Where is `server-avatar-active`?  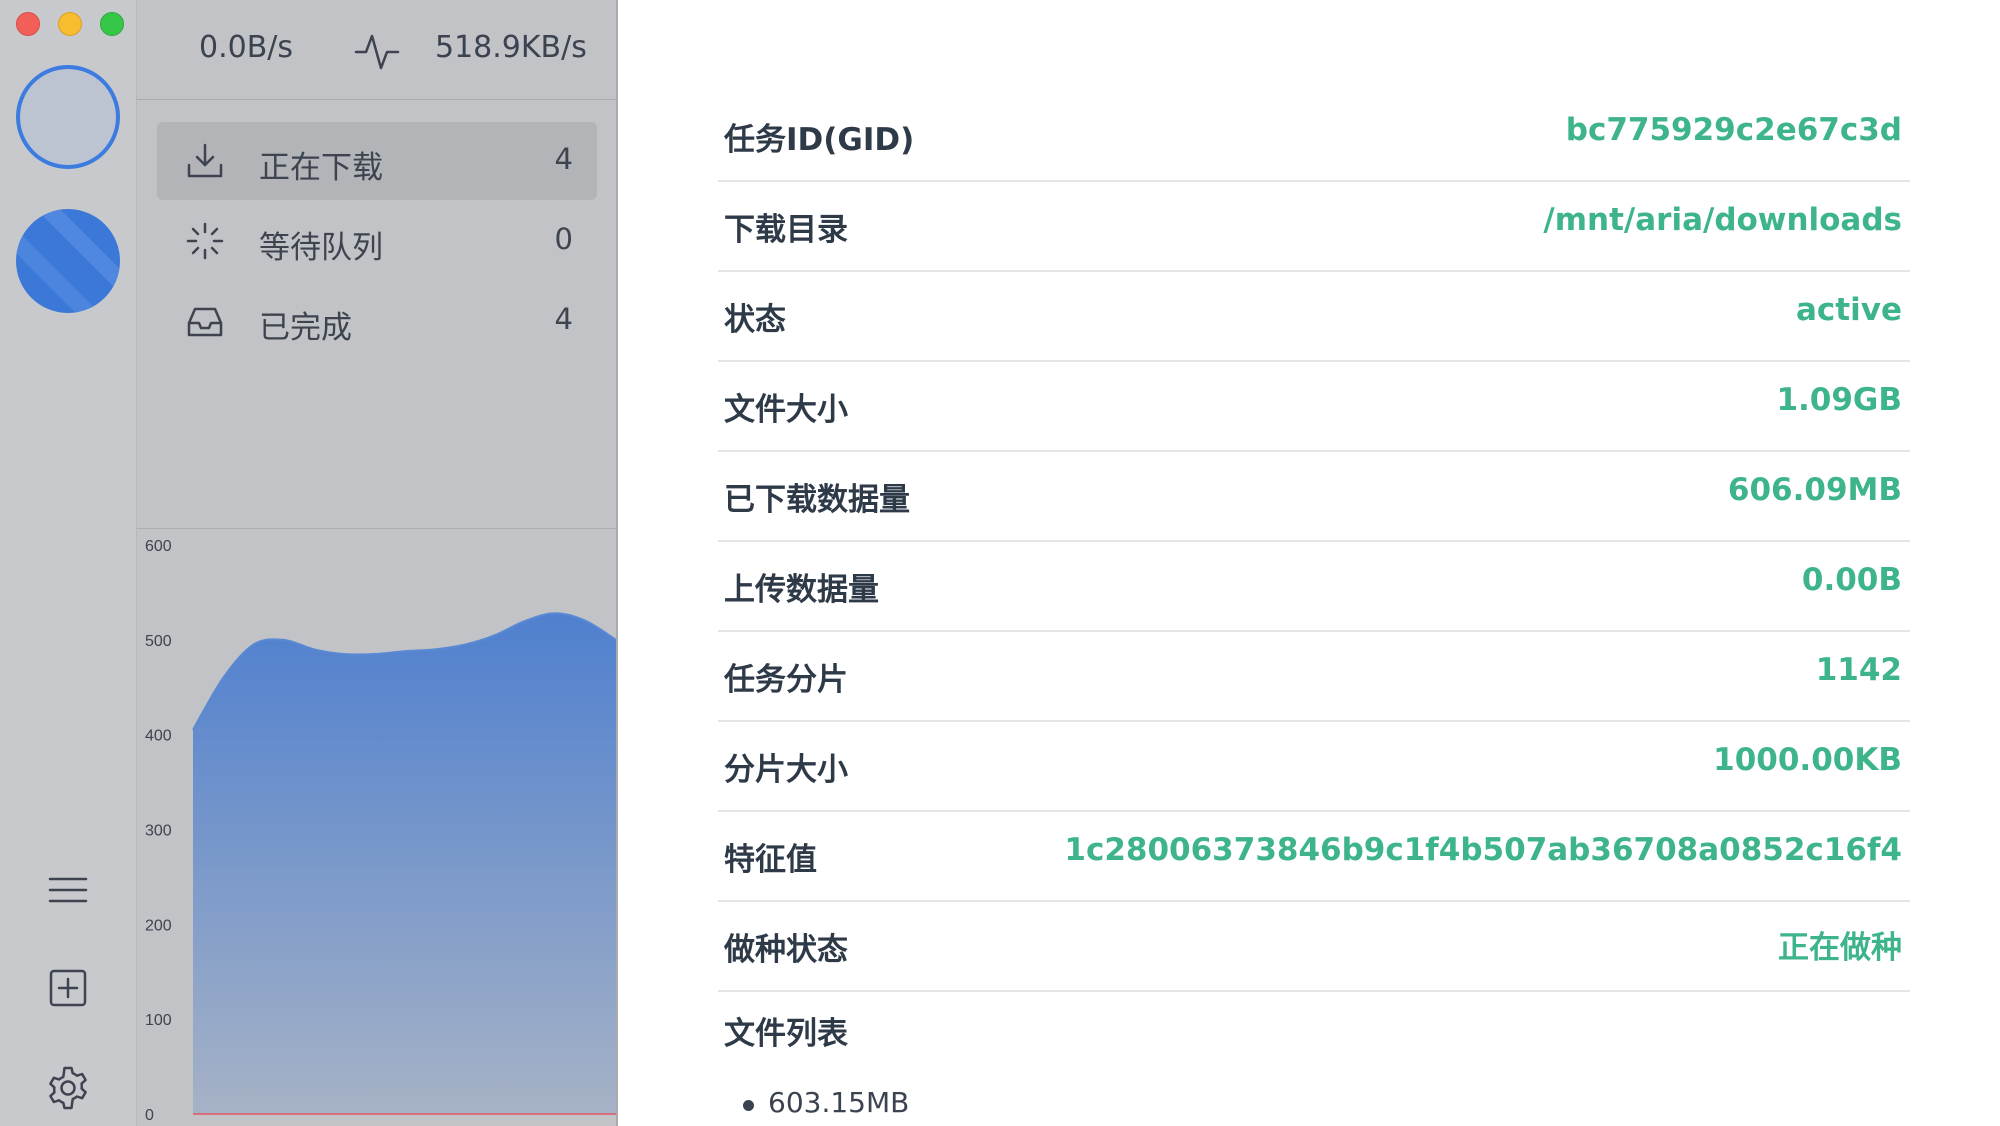 server-avatar-active is located at coordinates (68, 261).